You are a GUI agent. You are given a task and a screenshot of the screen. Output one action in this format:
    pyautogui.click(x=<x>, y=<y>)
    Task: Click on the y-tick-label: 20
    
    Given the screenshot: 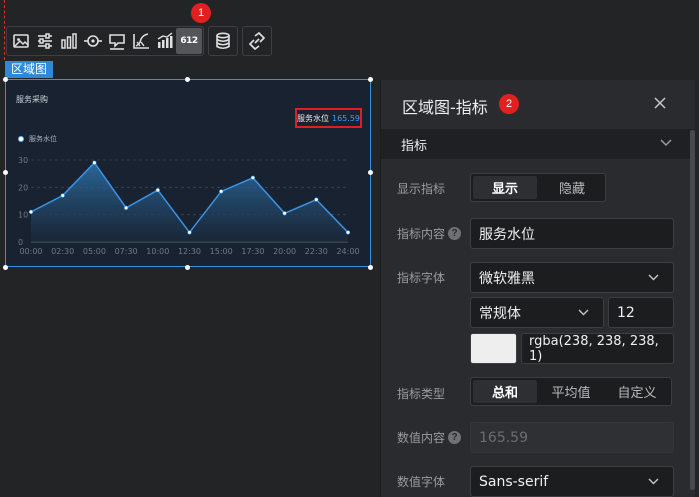 What is the action you would take?
    pyautogui.click(x=23, y=187)
    